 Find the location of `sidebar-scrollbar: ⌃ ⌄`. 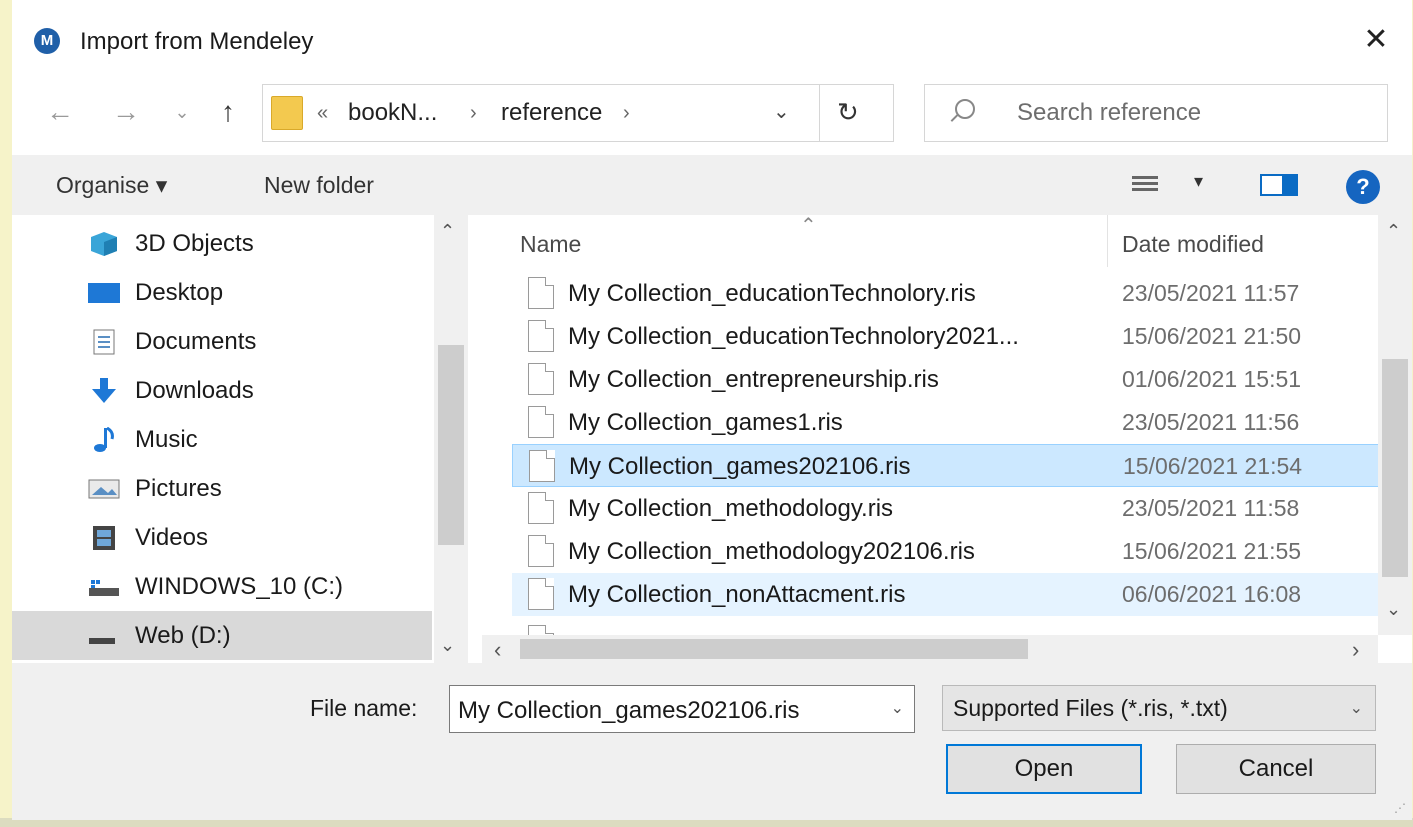

sidebar-scrollbar: ⌃ ⌄ is located at coordinates (451, 439).